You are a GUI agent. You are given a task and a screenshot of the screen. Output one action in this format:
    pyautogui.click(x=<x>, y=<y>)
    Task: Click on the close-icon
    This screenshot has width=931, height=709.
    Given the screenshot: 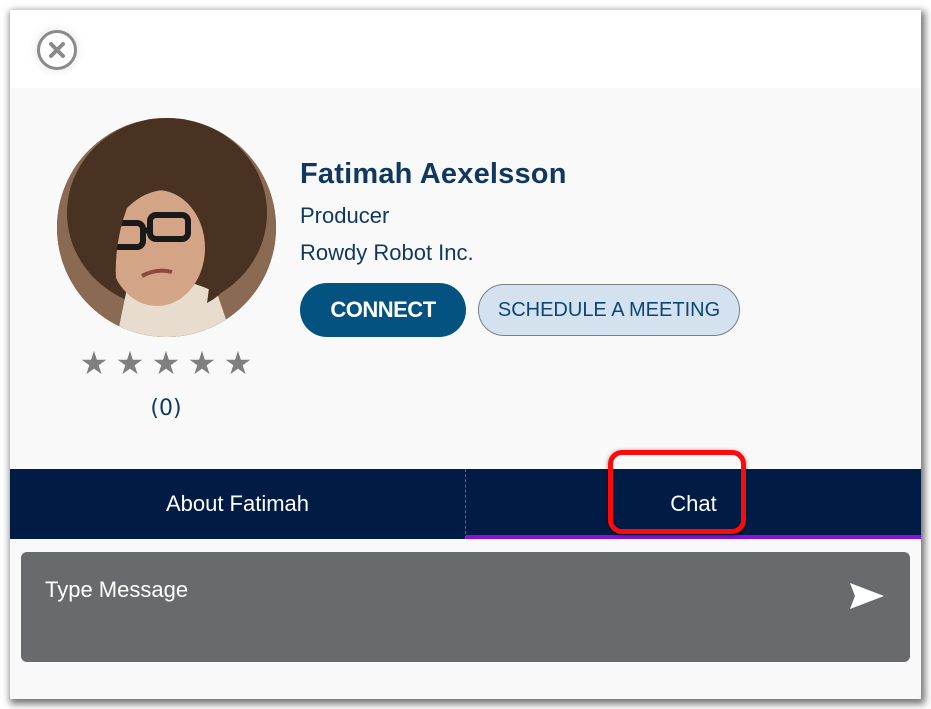 What is the action you would take?
    pyautogui.click(x=57, y=50)
    